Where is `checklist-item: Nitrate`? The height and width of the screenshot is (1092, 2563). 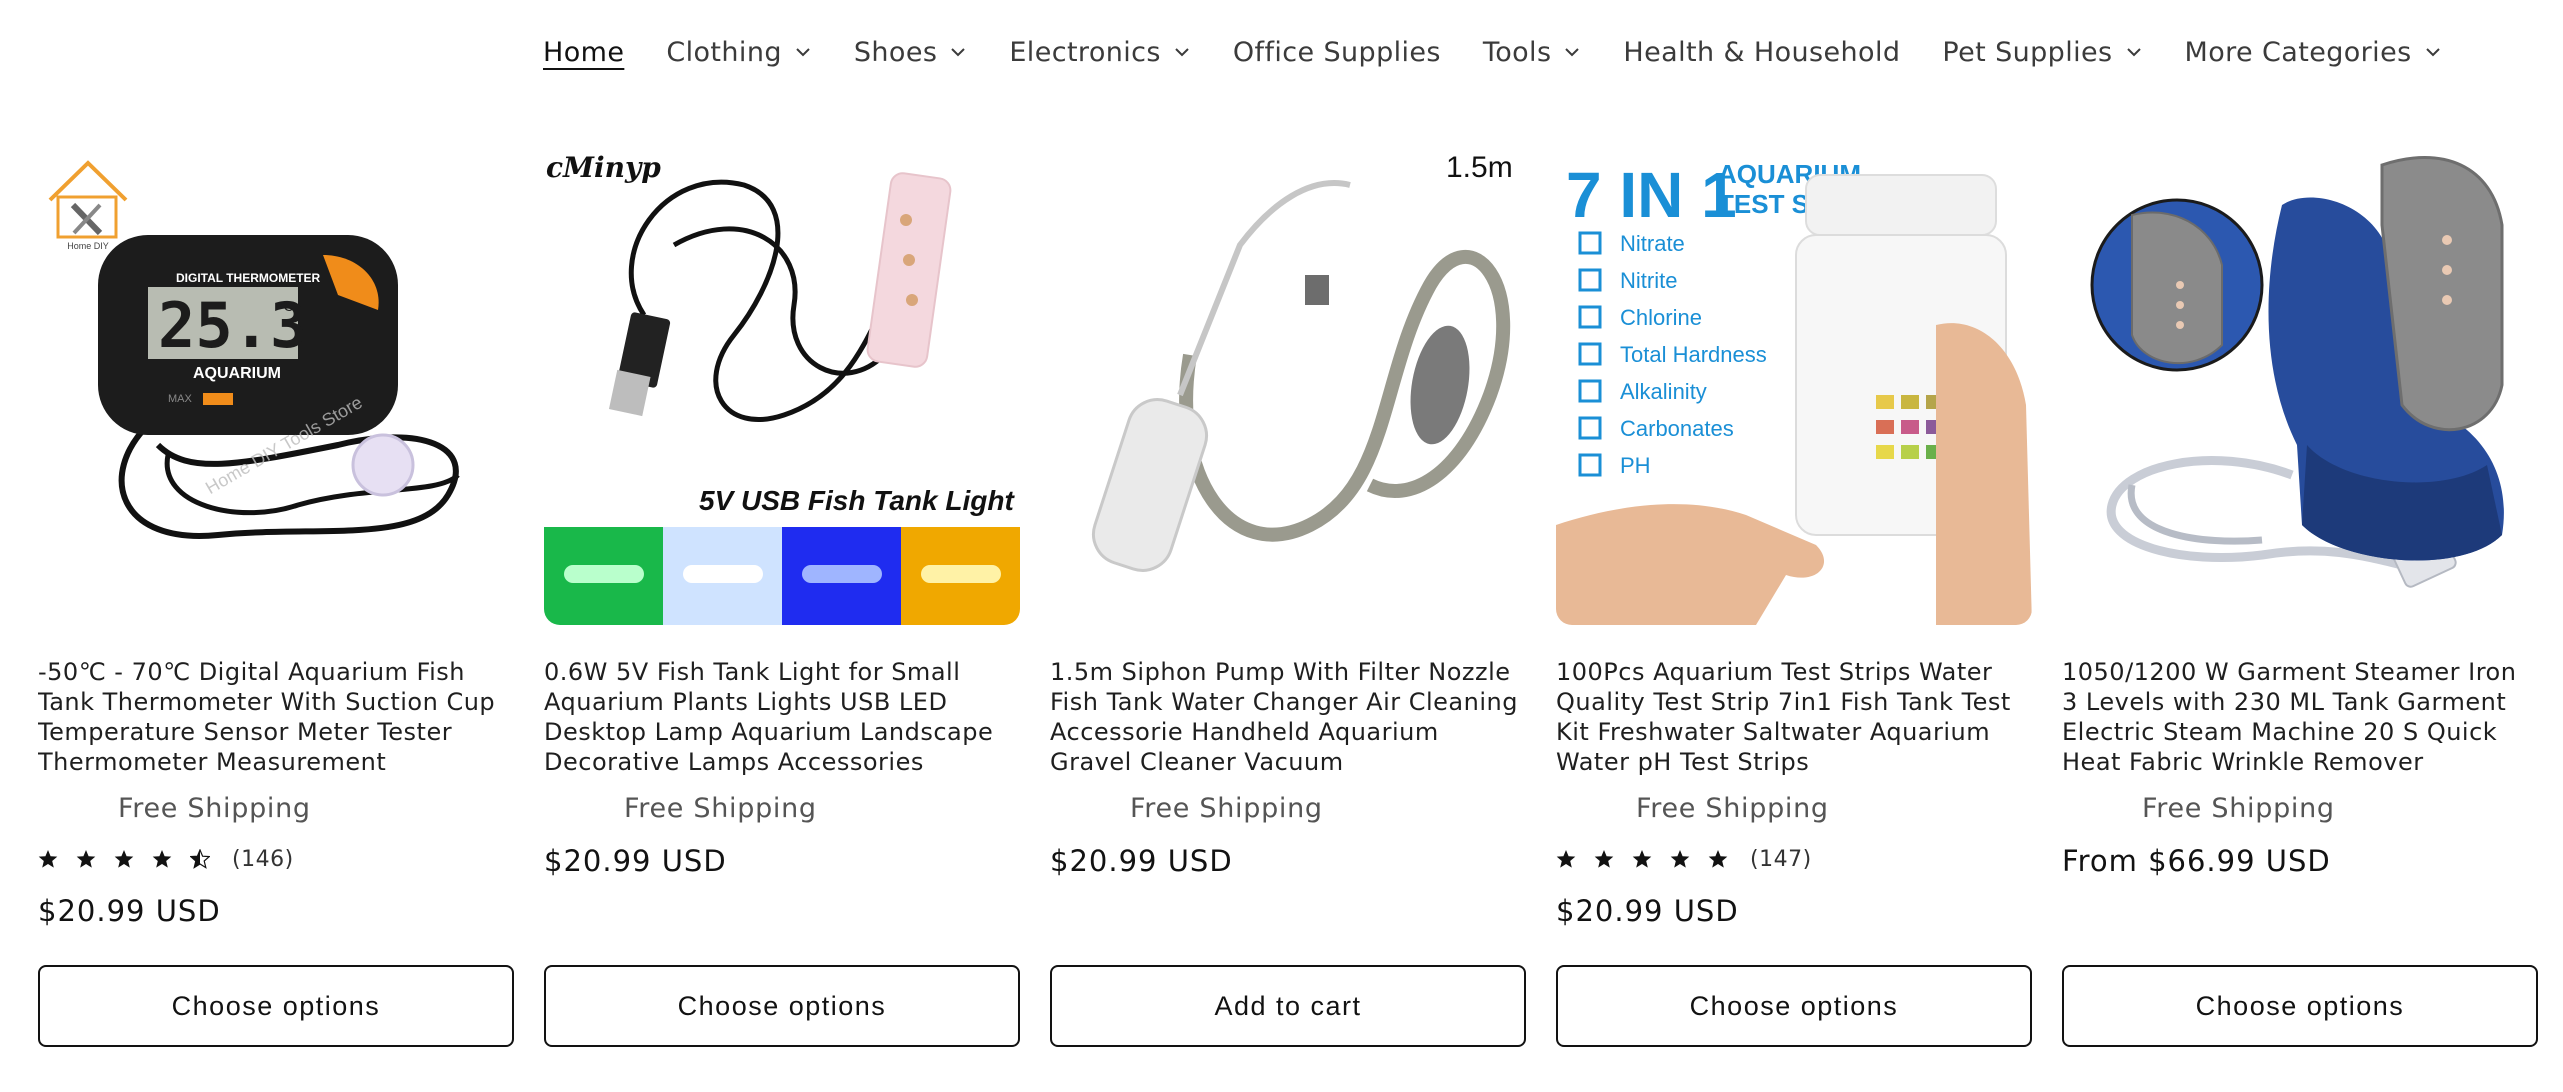
checklist-item: Nitrate is located at coordinates (1652, 243).